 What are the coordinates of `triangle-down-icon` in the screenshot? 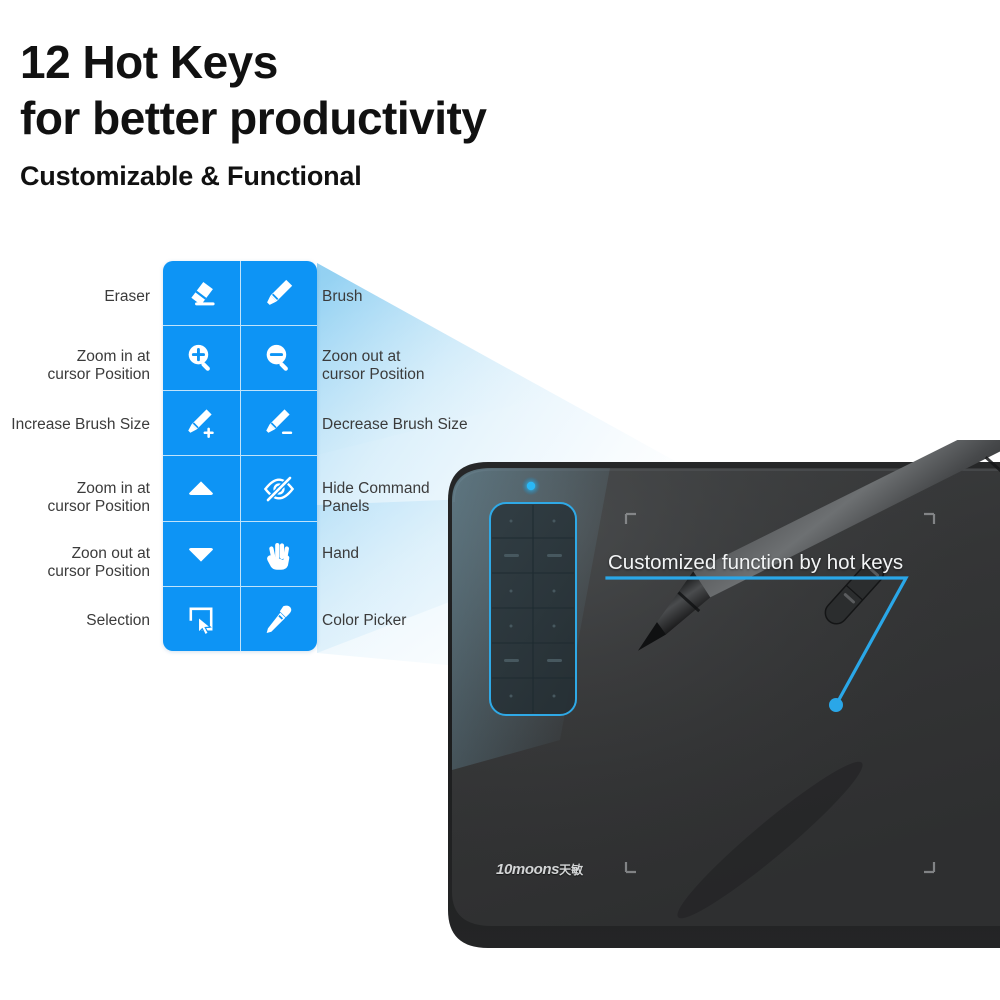 It's located at (201, 554).